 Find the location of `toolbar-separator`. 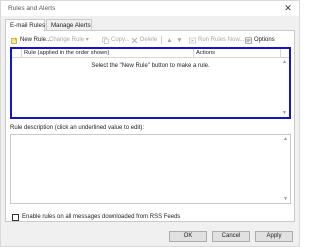

toolbar-separator is located at coordinates (161, 40).